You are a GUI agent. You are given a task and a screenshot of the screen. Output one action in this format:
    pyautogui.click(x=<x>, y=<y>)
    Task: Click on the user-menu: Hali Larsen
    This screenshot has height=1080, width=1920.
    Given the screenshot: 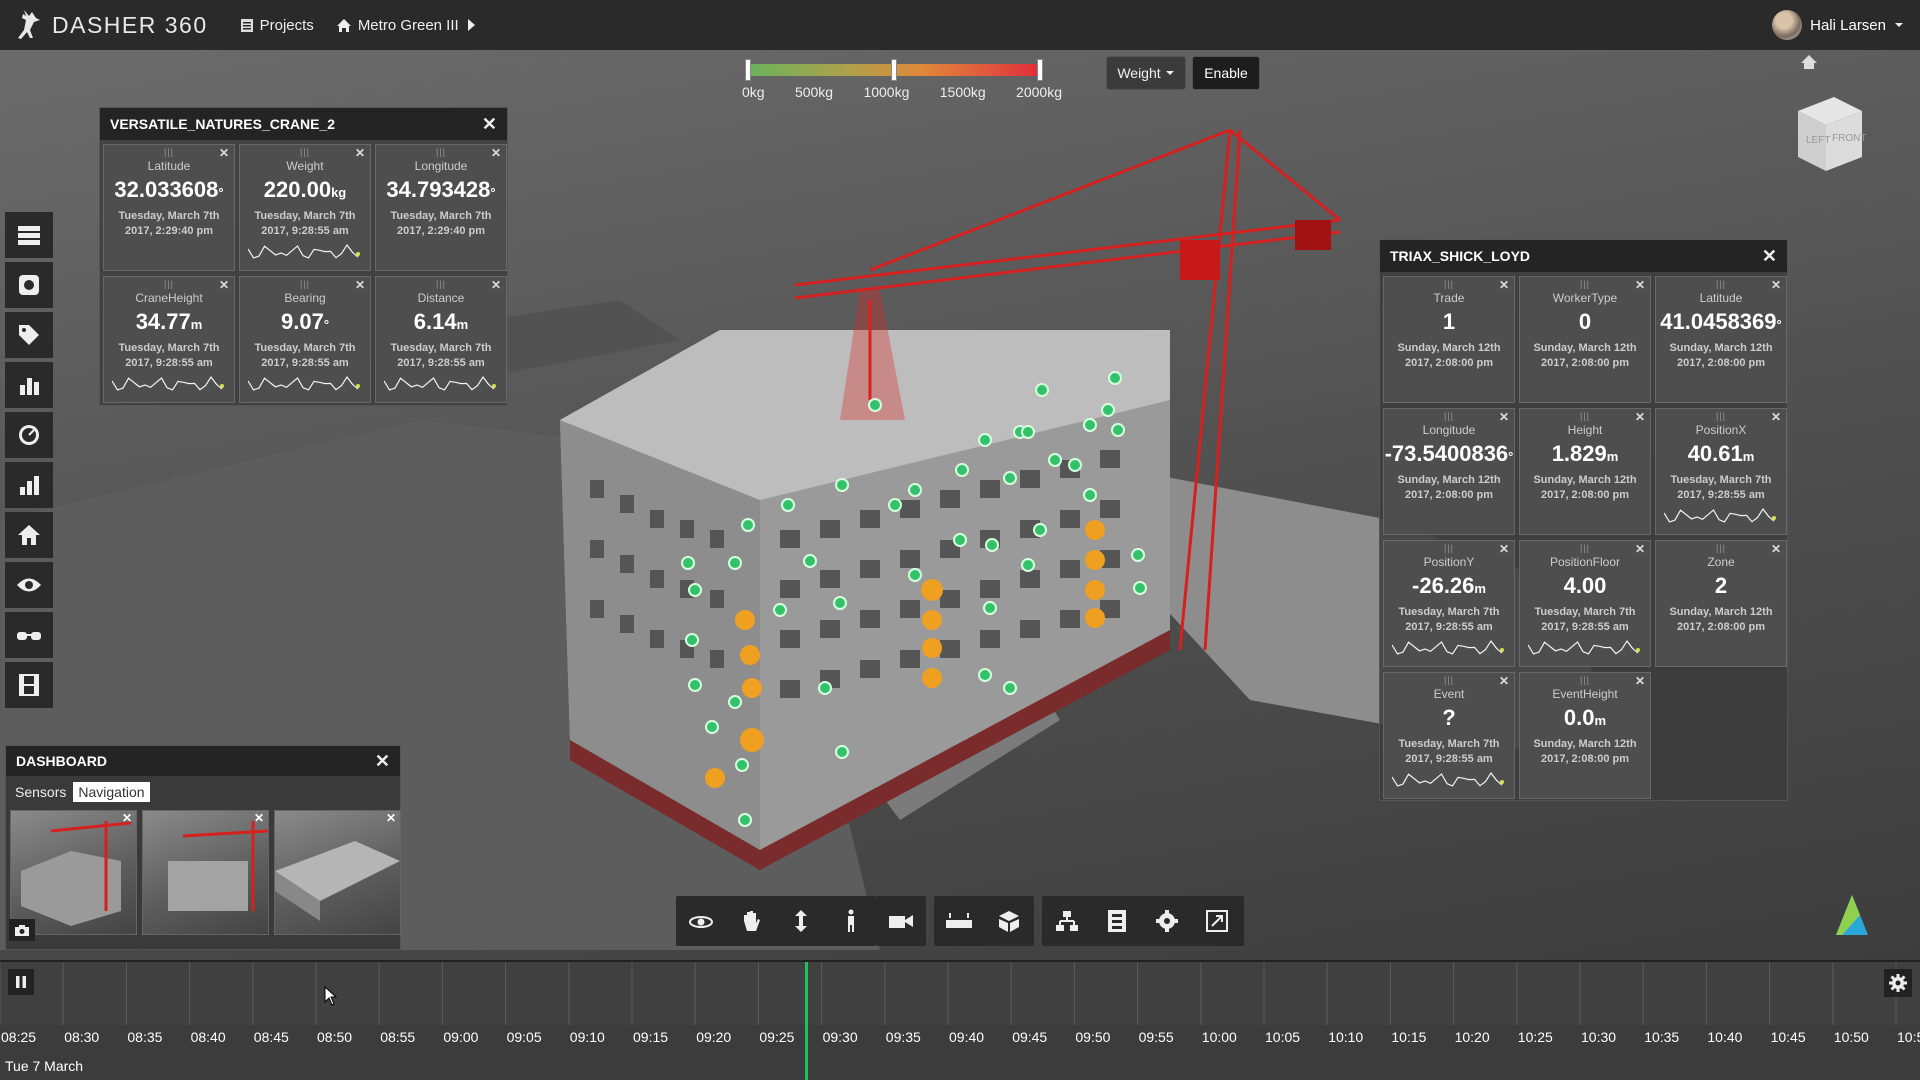 What is the action you would take?
    pyautogui.click(x=1838, y=25)
    